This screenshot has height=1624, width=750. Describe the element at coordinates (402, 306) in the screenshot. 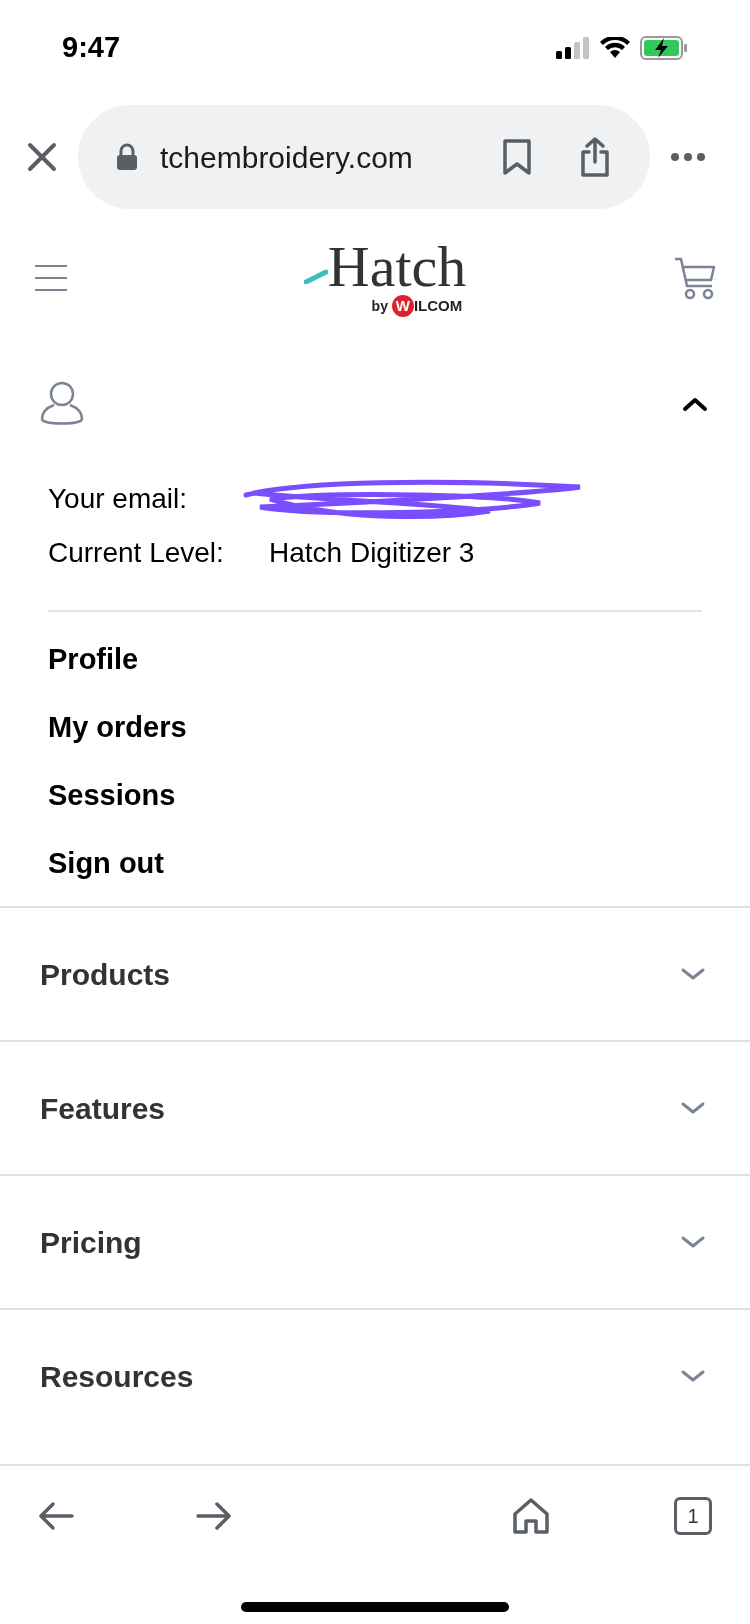

I see `brand-initial: W` at that location.